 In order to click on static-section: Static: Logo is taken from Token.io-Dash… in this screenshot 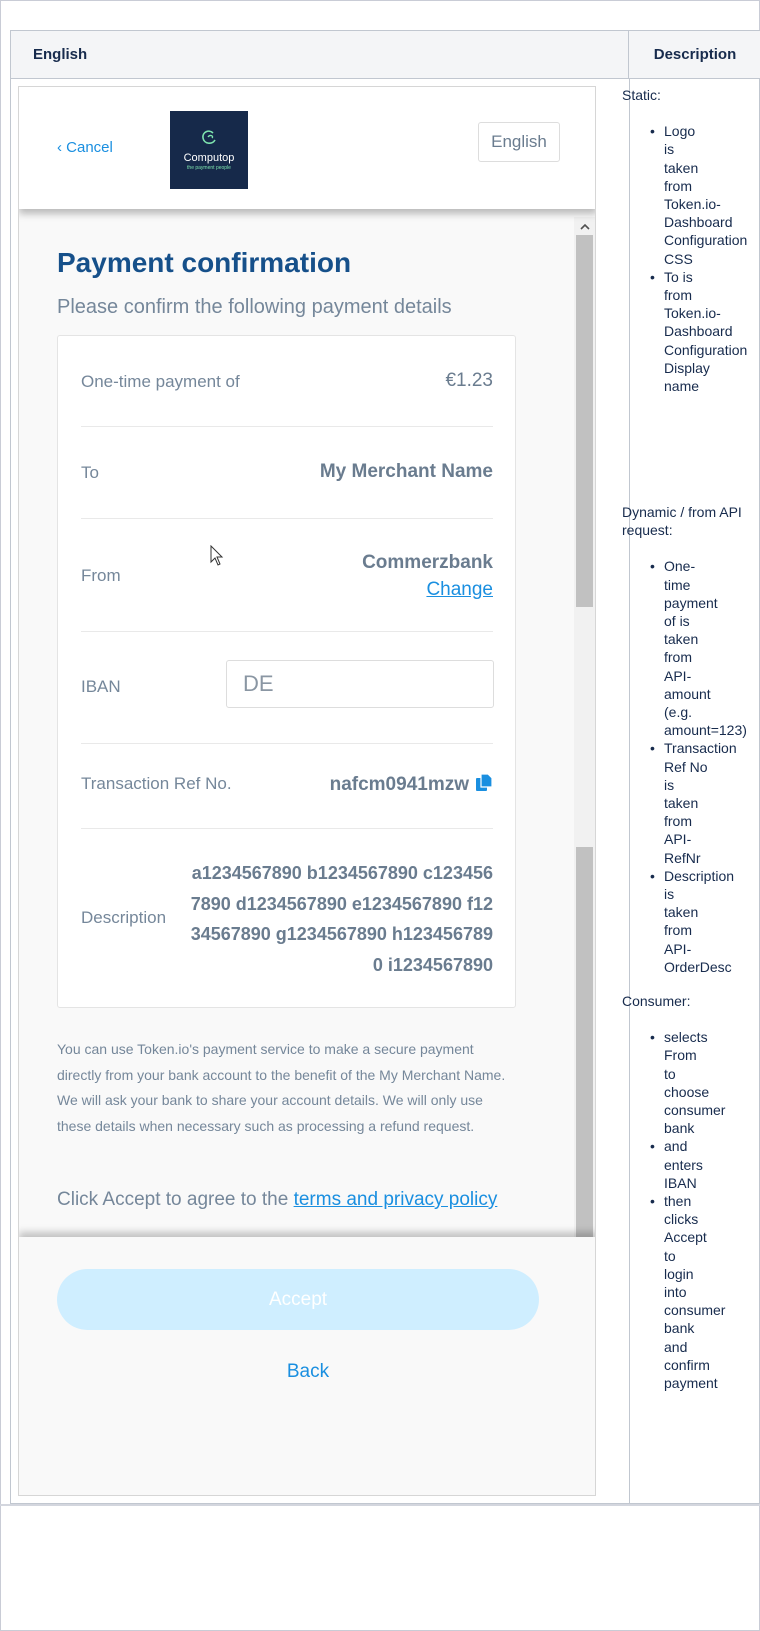, I will do `click(684, 240)`.